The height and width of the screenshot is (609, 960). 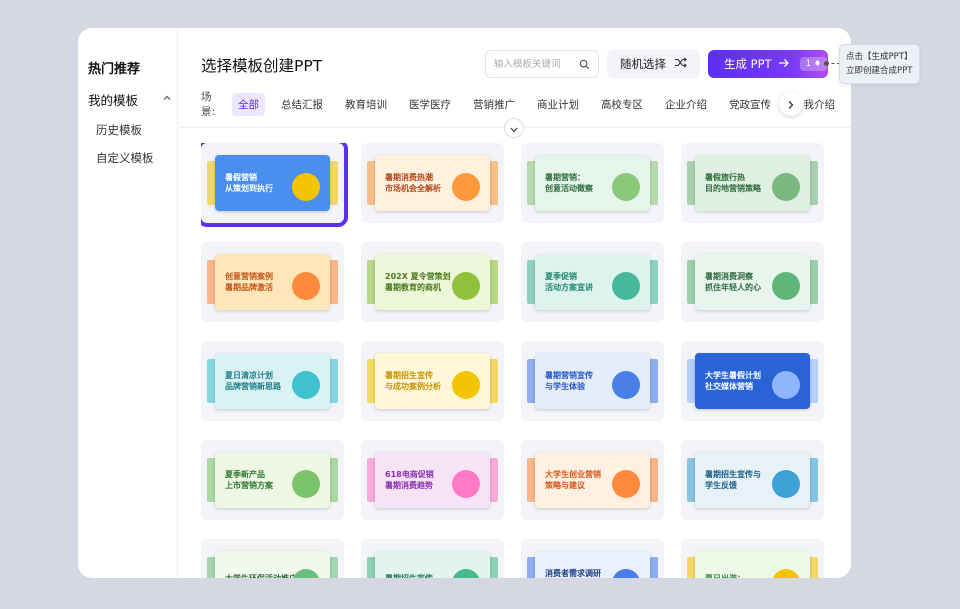 I want to click on filter-chip-marketing: 营销推广, so click(x=494, y=104).